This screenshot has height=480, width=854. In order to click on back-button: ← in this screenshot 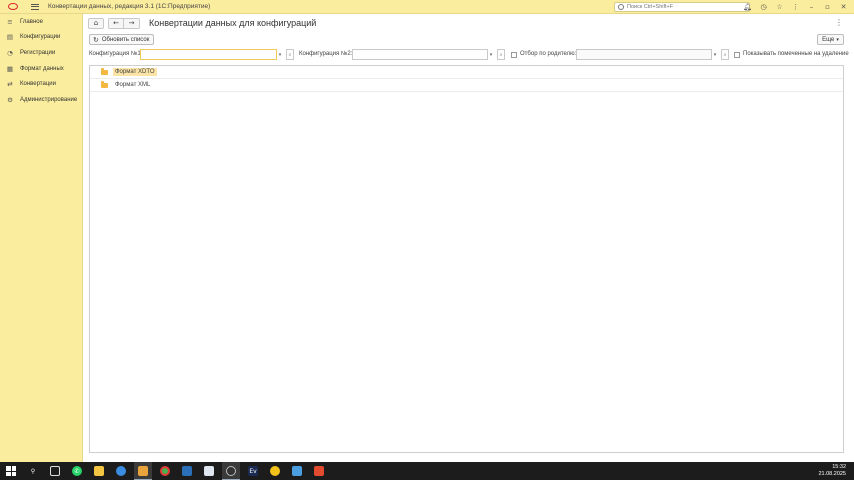, I will do `click(116, 23)`.